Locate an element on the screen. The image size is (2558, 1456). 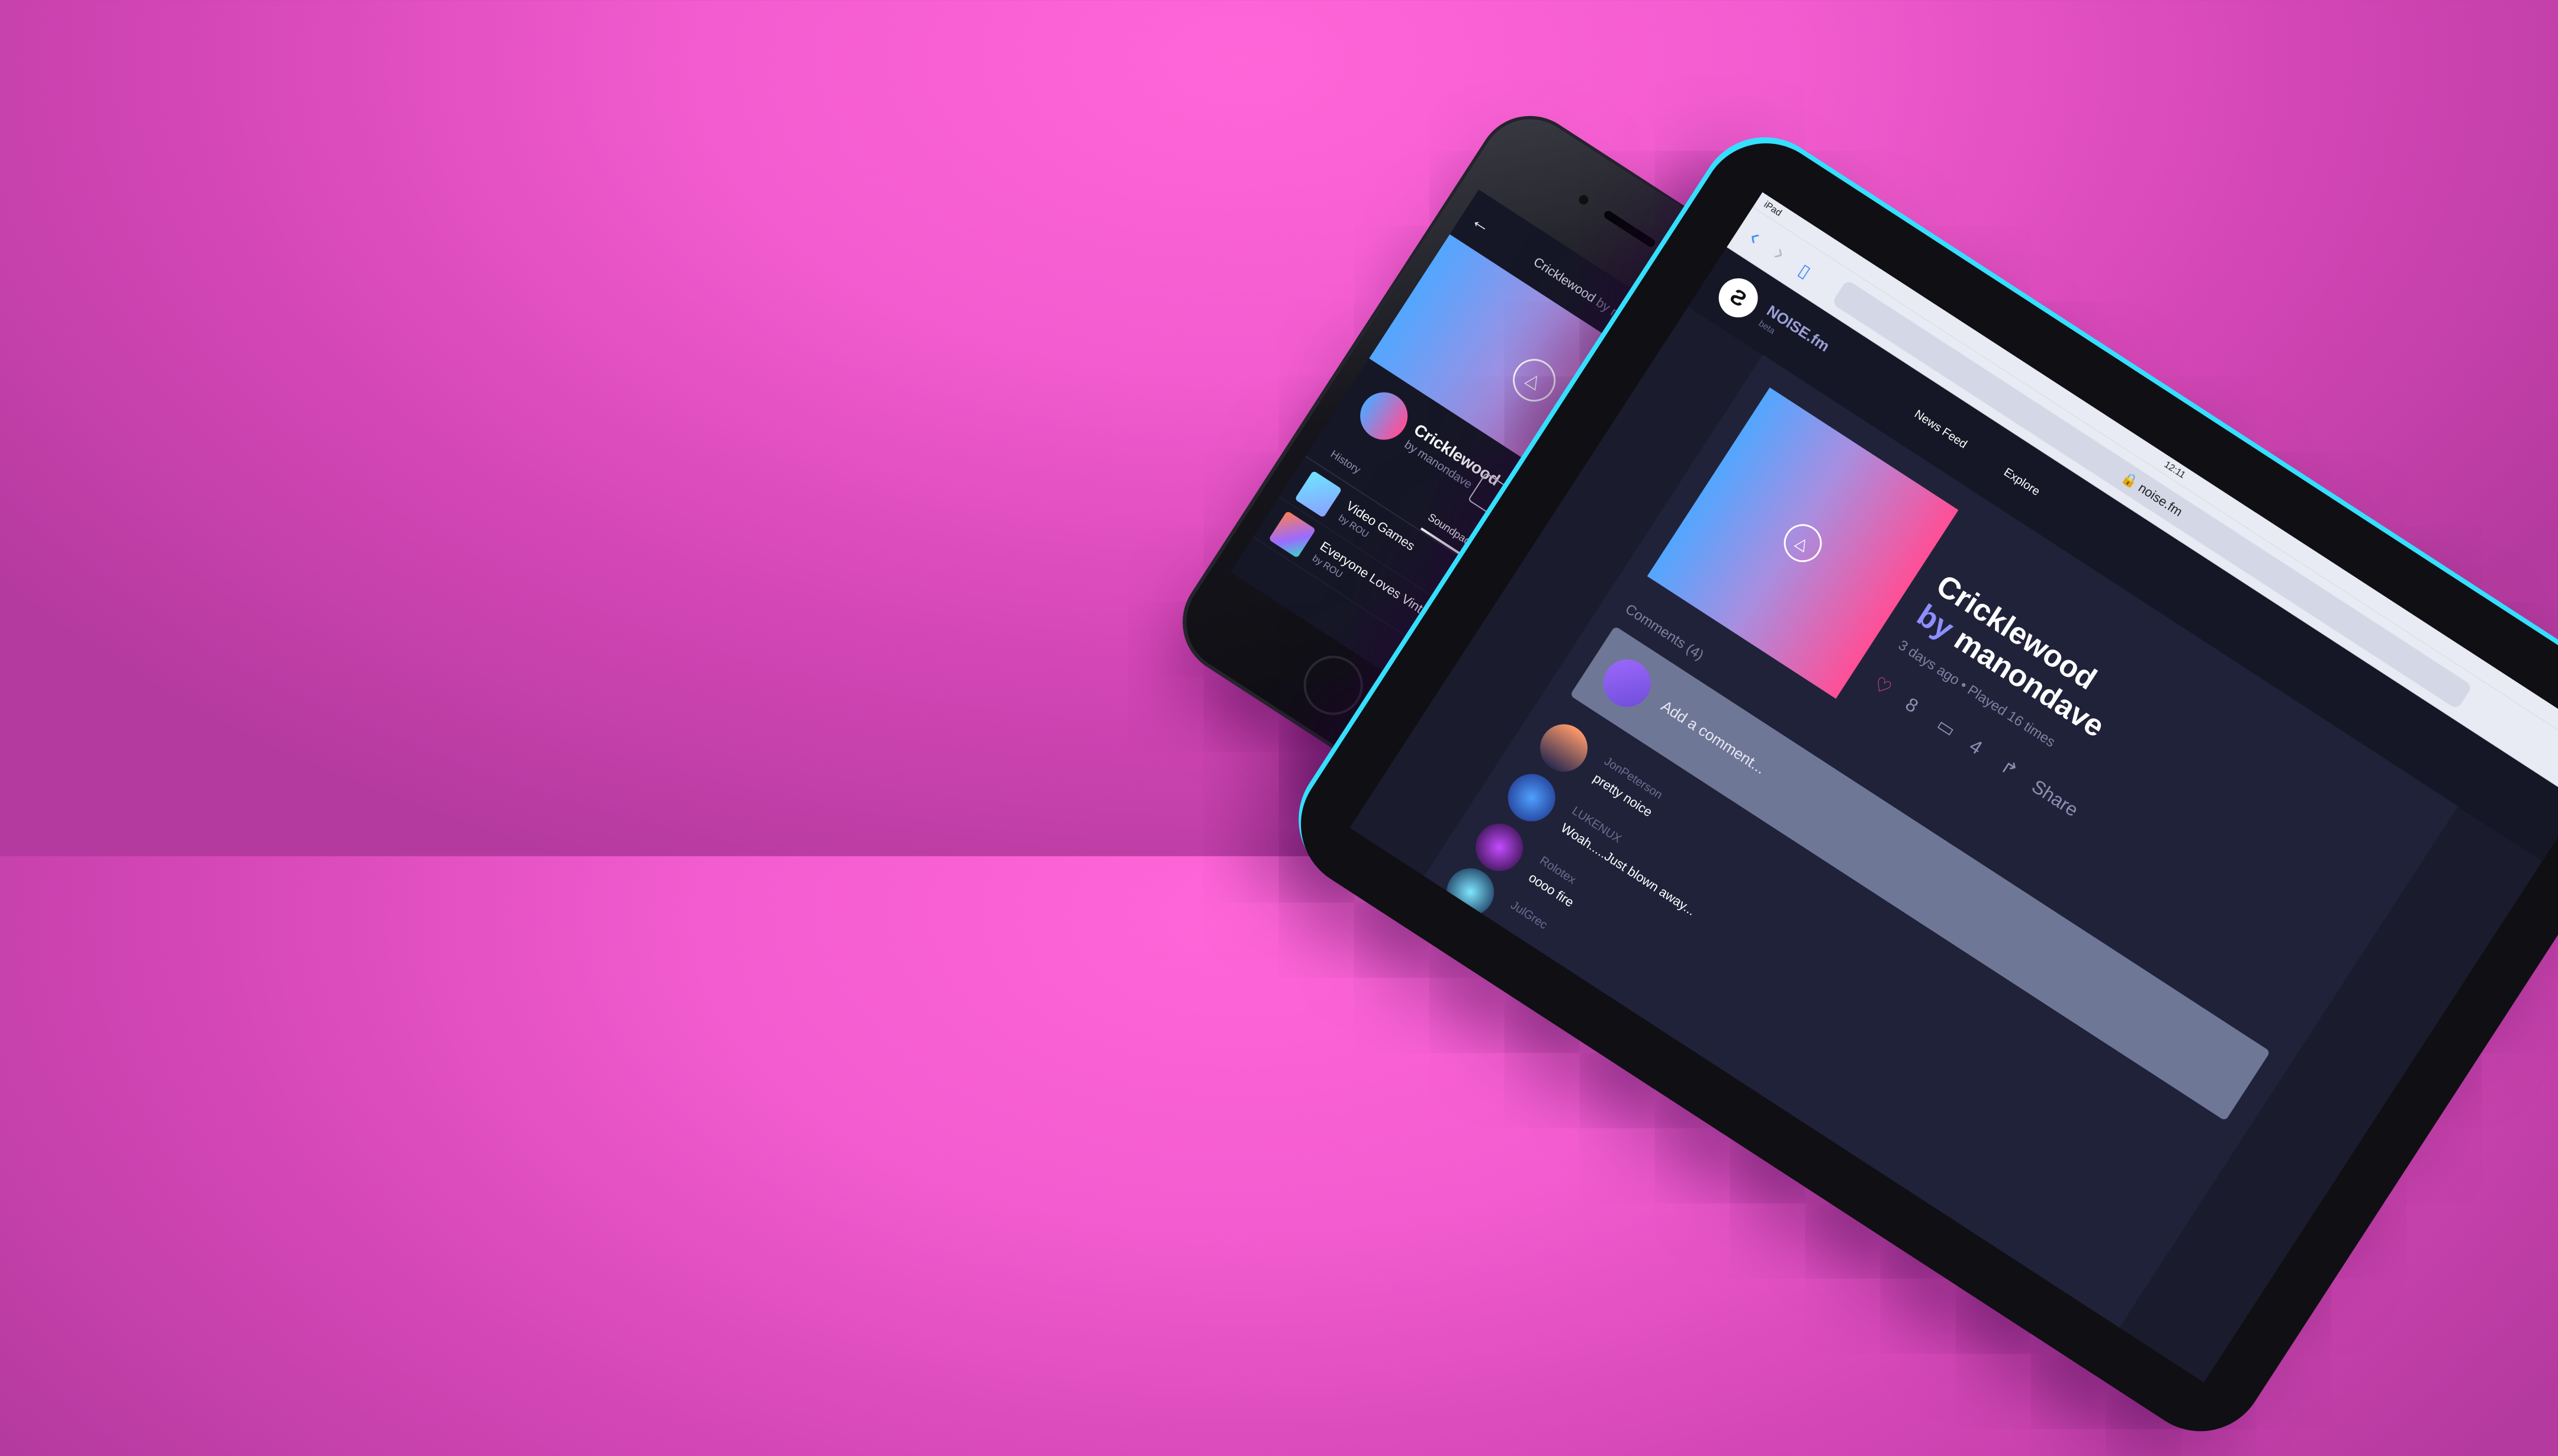
comment-icon: ▭ is located at coordinates (1946, 727).